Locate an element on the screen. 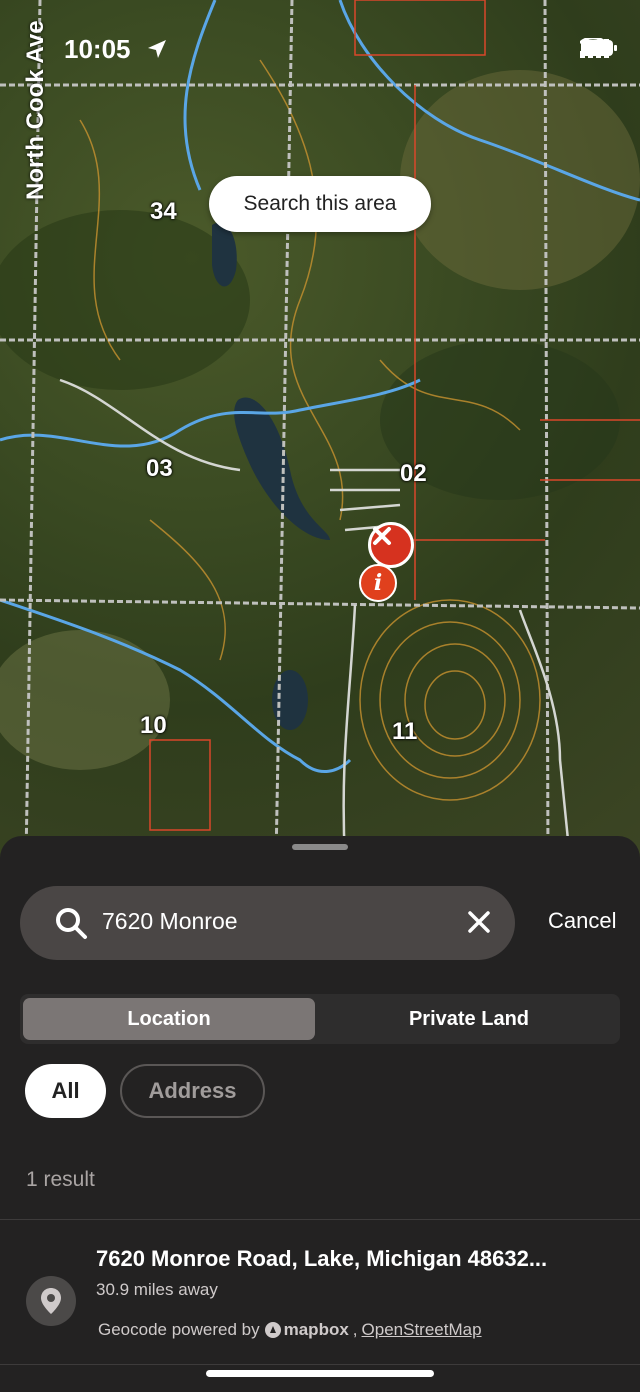  clear-icon is located at coordinates (479, 924).